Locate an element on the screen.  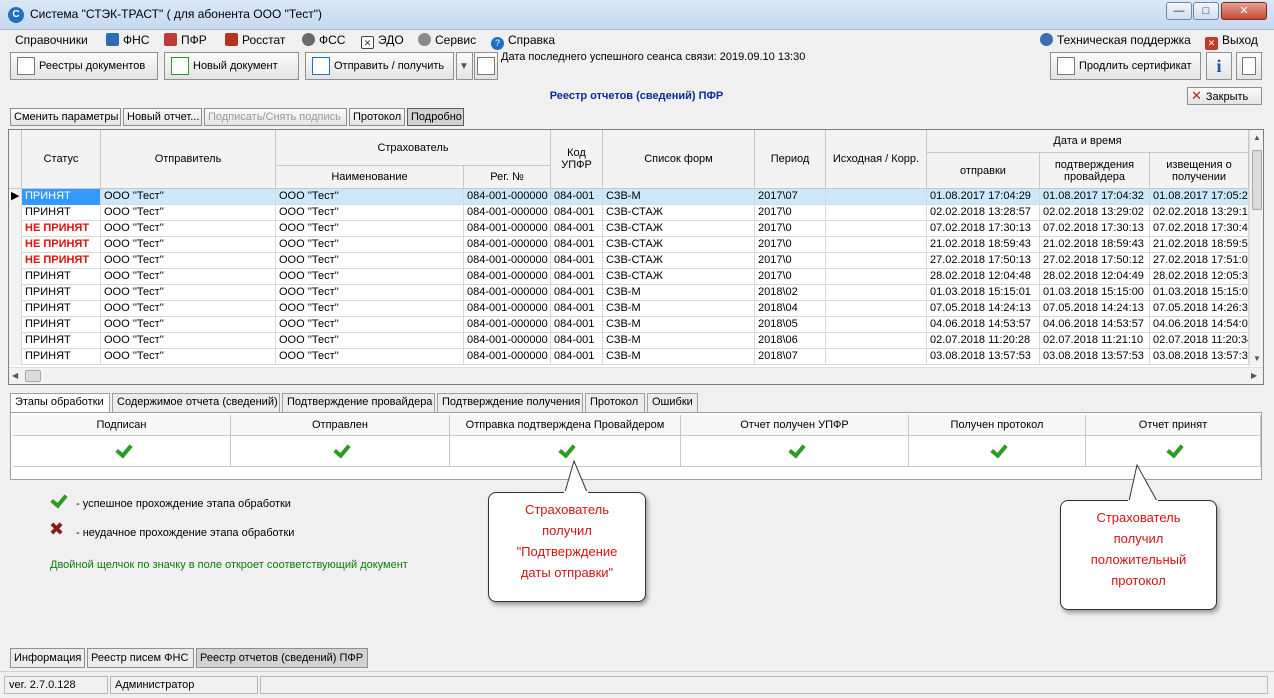
cell-provider-confirm: 07.05.2018 14:24:13 is located at coordinates (1095, 309).